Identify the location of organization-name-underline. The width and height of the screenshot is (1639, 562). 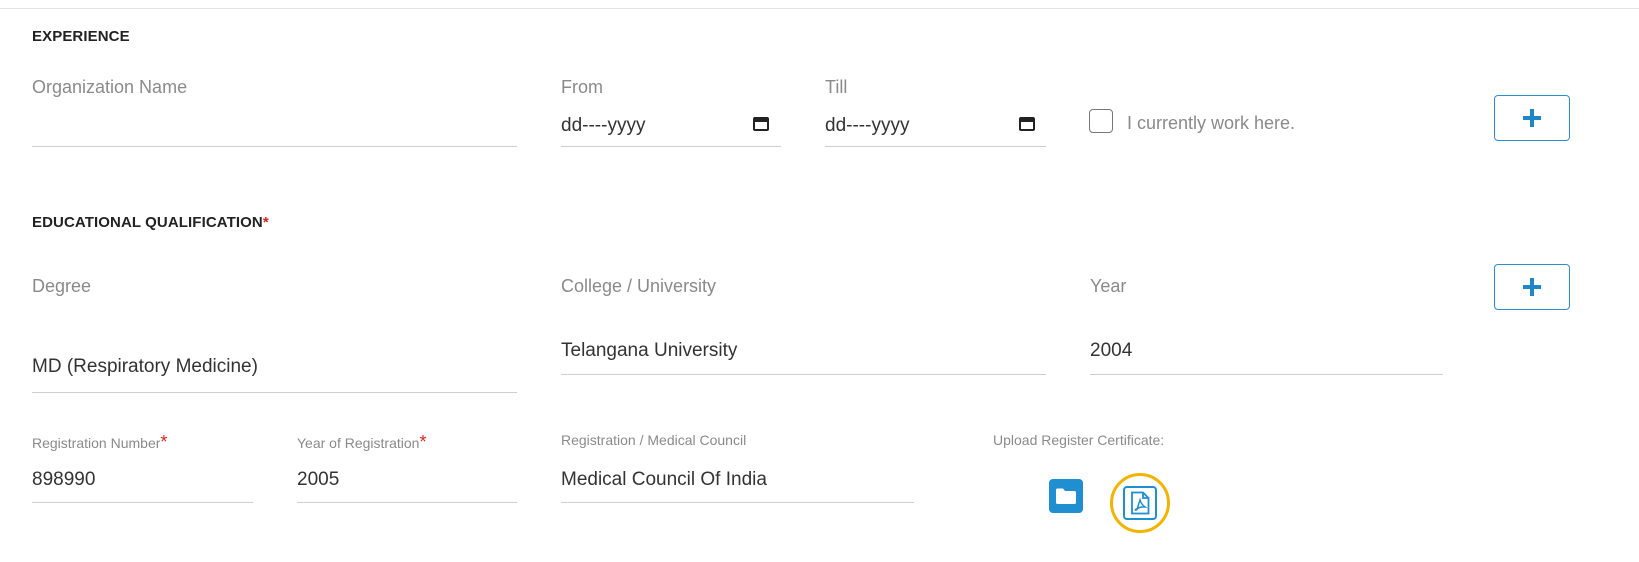
(274, 146).